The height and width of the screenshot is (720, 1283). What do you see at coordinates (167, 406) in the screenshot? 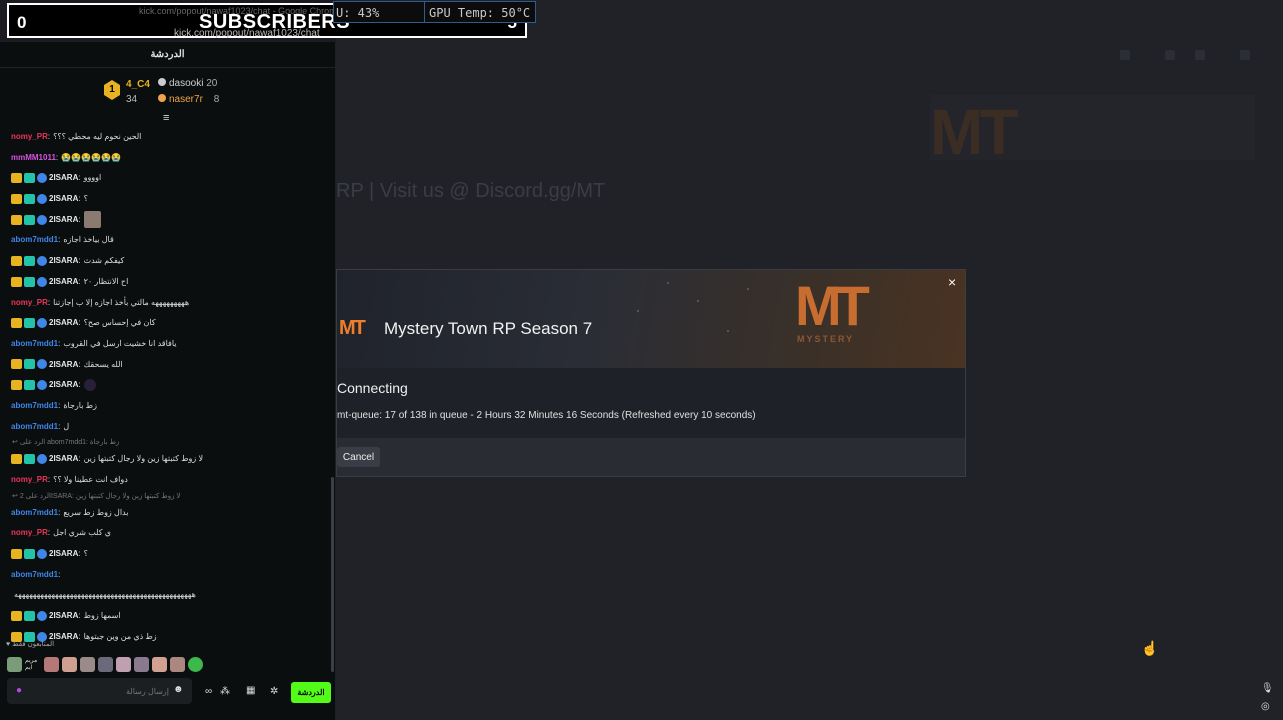
I see `chat-message: abom7mdd1: زط بارجاة` at bounding box center [167, 406].